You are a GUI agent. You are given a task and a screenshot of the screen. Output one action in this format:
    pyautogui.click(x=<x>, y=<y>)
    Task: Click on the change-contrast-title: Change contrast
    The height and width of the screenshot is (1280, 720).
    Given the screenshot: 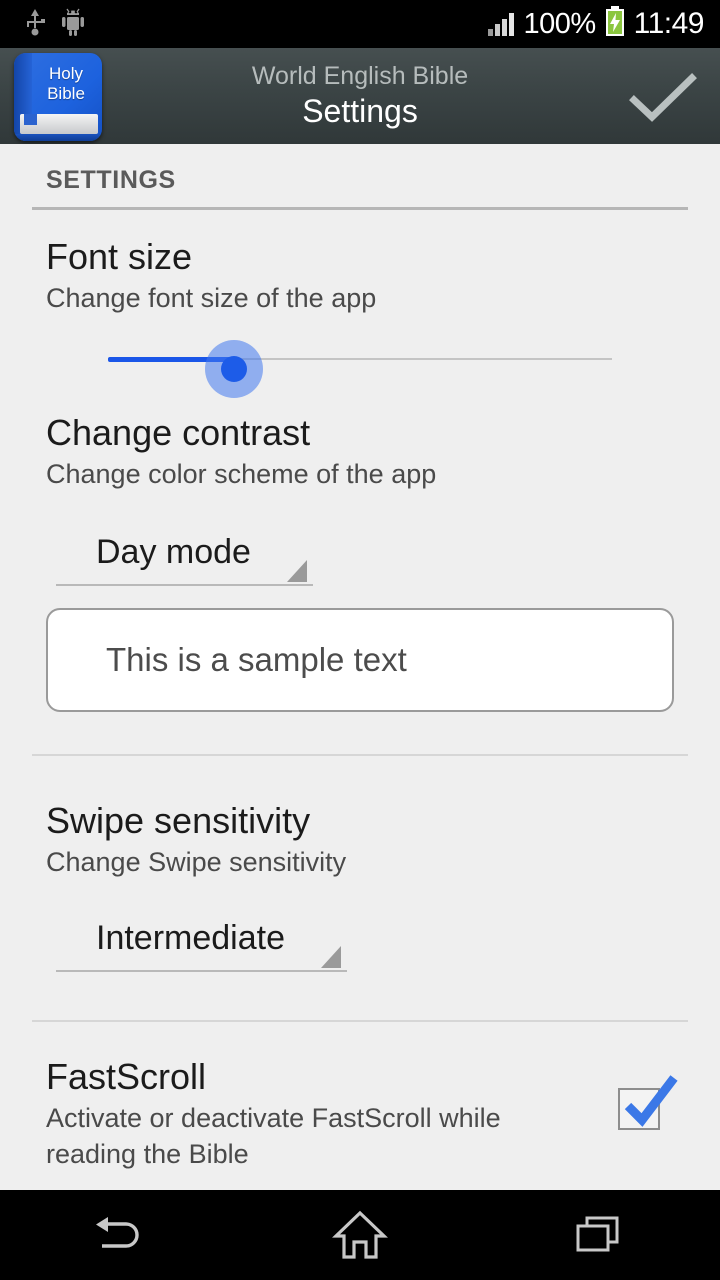 What is the action you would take?
    pyautogui.click(x=178, y=432)
    